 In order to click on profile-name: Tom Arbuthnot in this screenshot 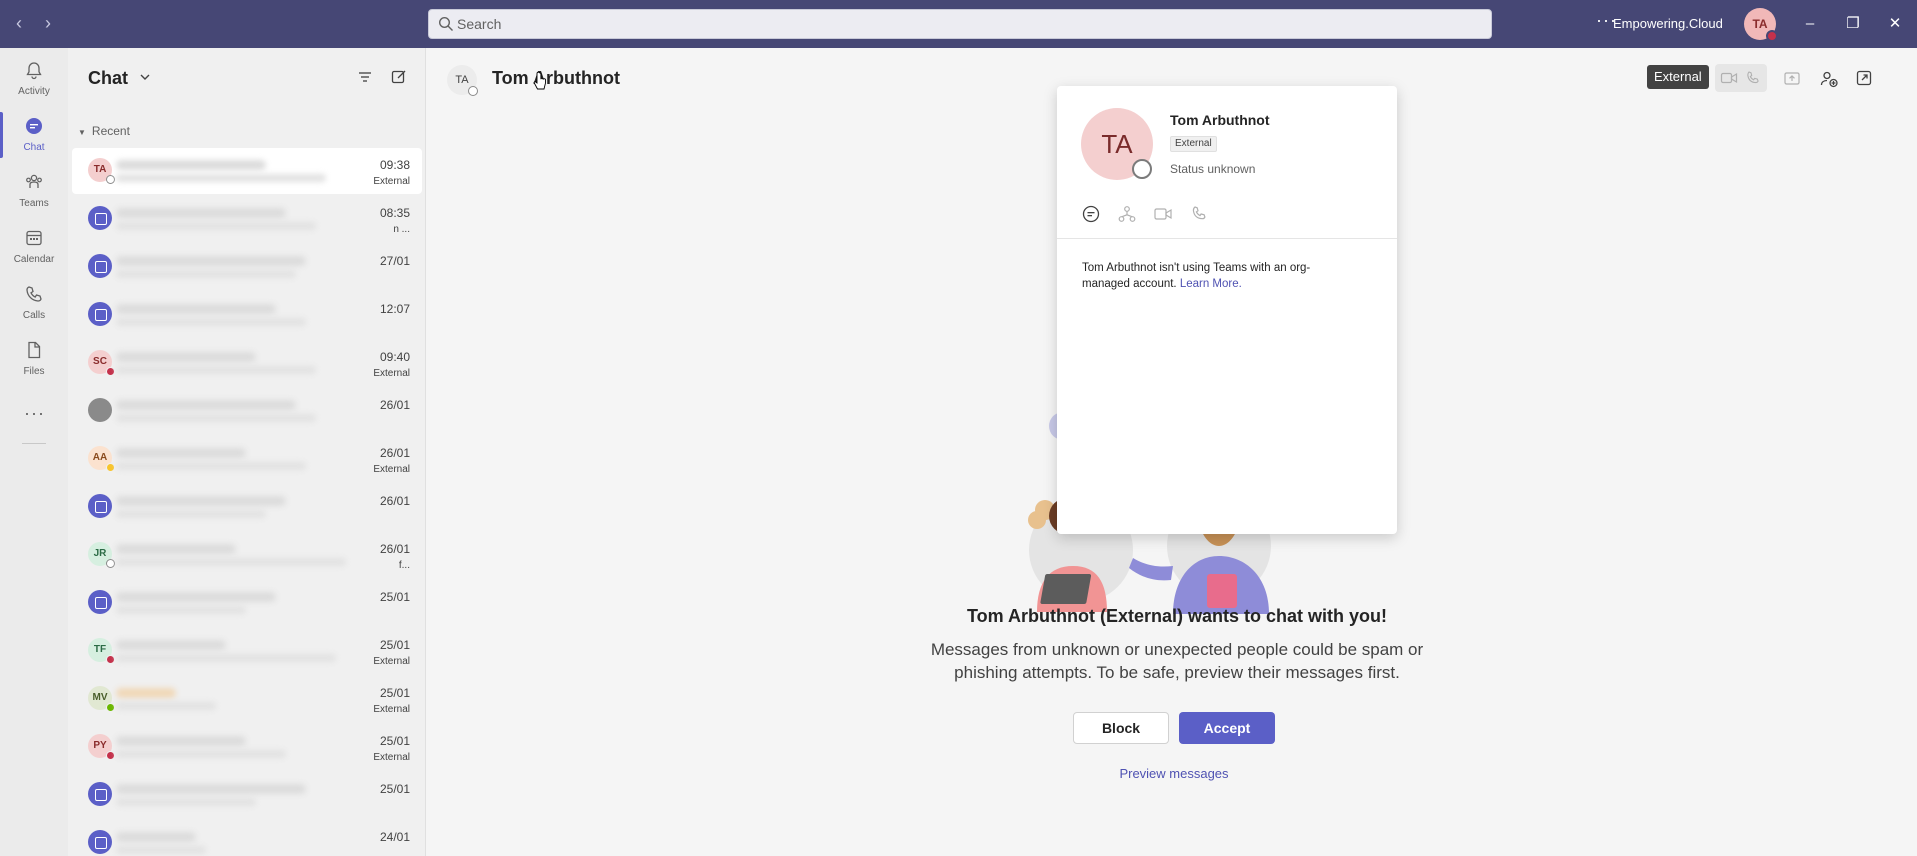, I will do `click(1220, 120)`.